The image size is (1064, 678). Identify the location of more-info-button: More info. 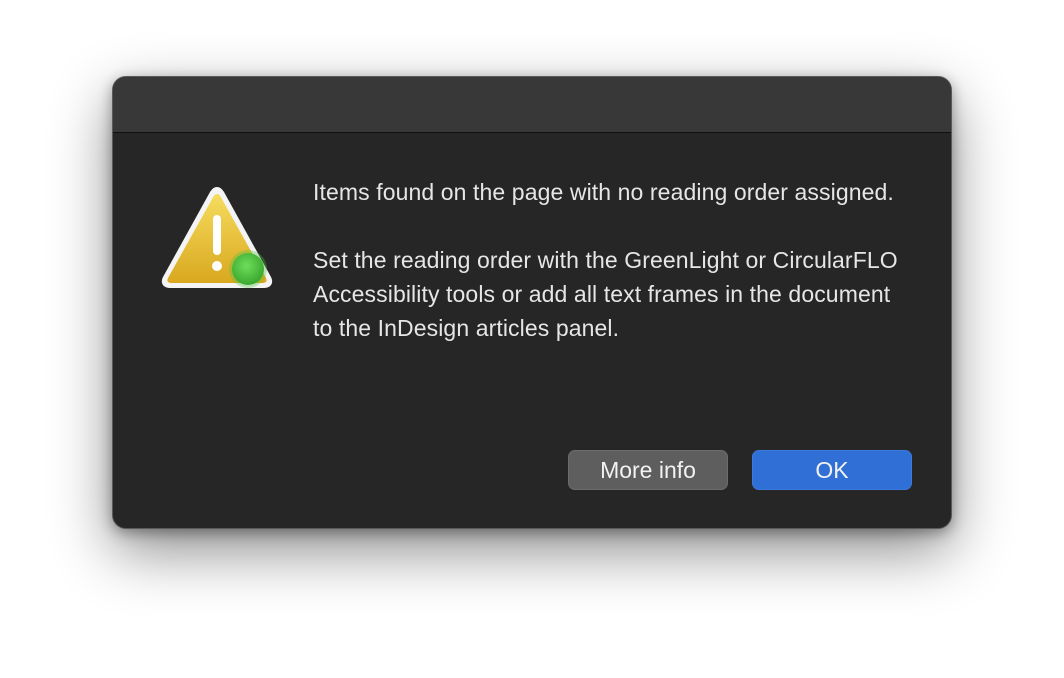
(648, 470).